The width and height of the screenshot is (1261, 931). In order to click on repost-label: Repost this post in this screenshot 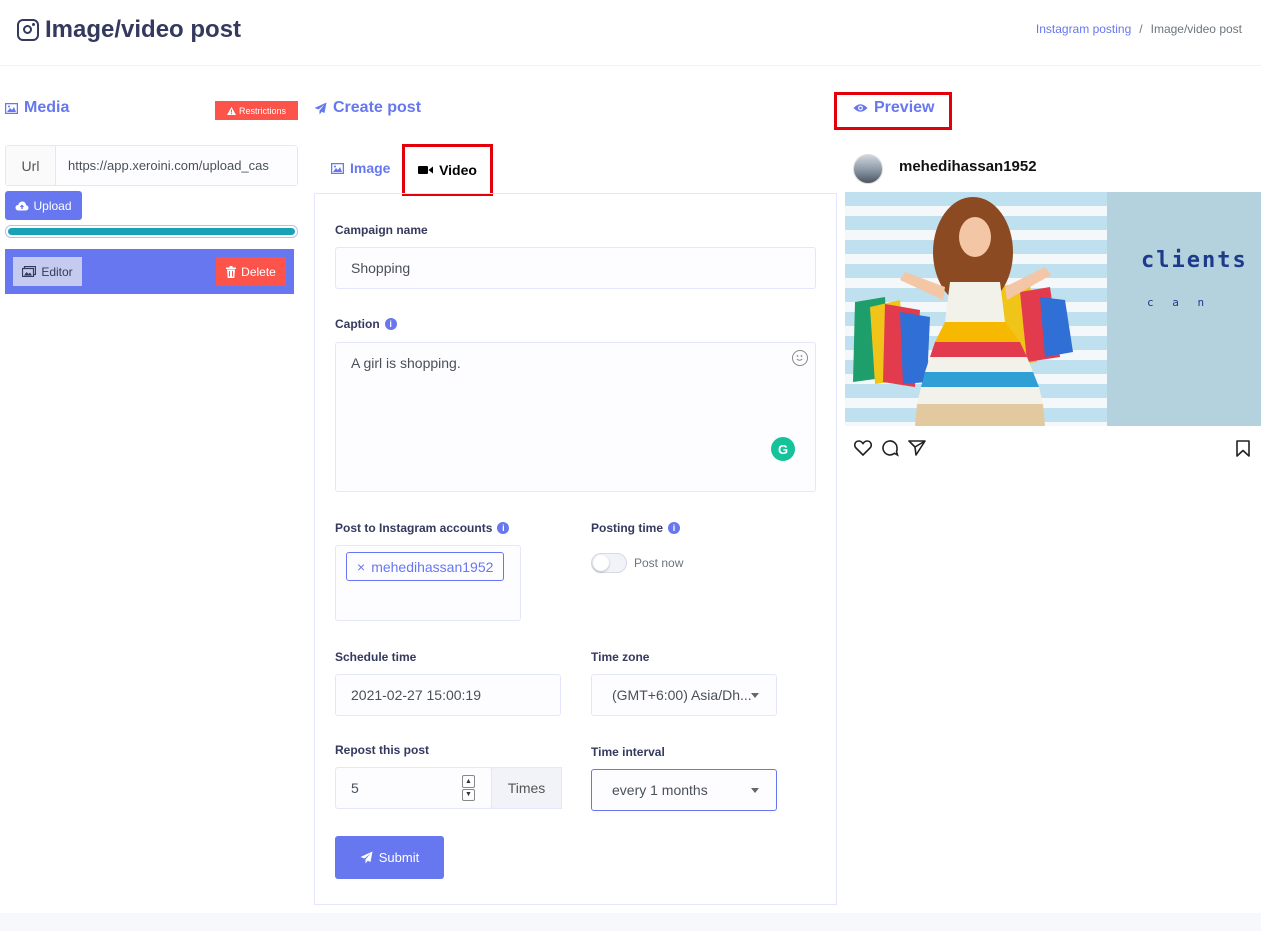, I will do `click(382, 750)`.